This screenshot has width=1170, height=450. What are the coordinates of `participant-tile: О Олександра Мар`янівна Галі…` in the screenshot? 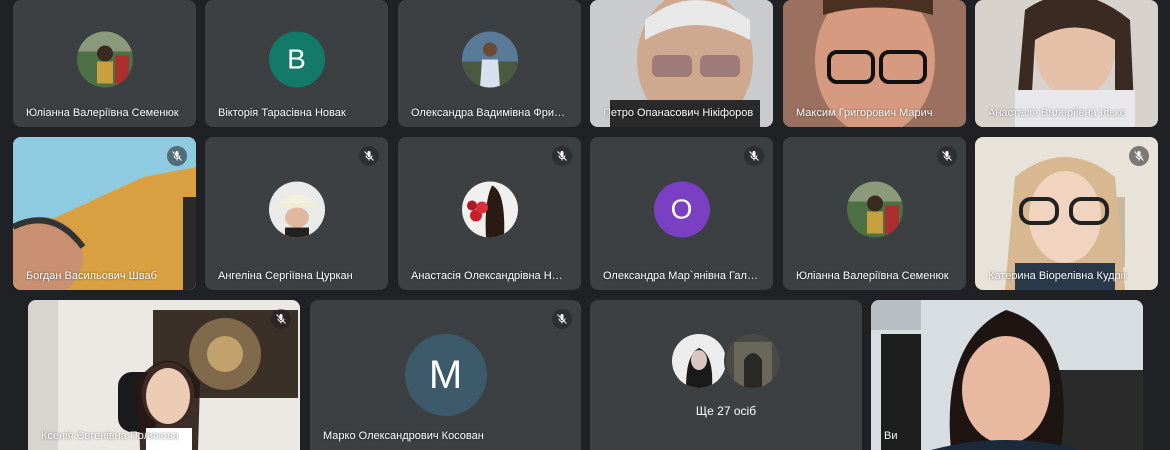 It's located at (681, 213).